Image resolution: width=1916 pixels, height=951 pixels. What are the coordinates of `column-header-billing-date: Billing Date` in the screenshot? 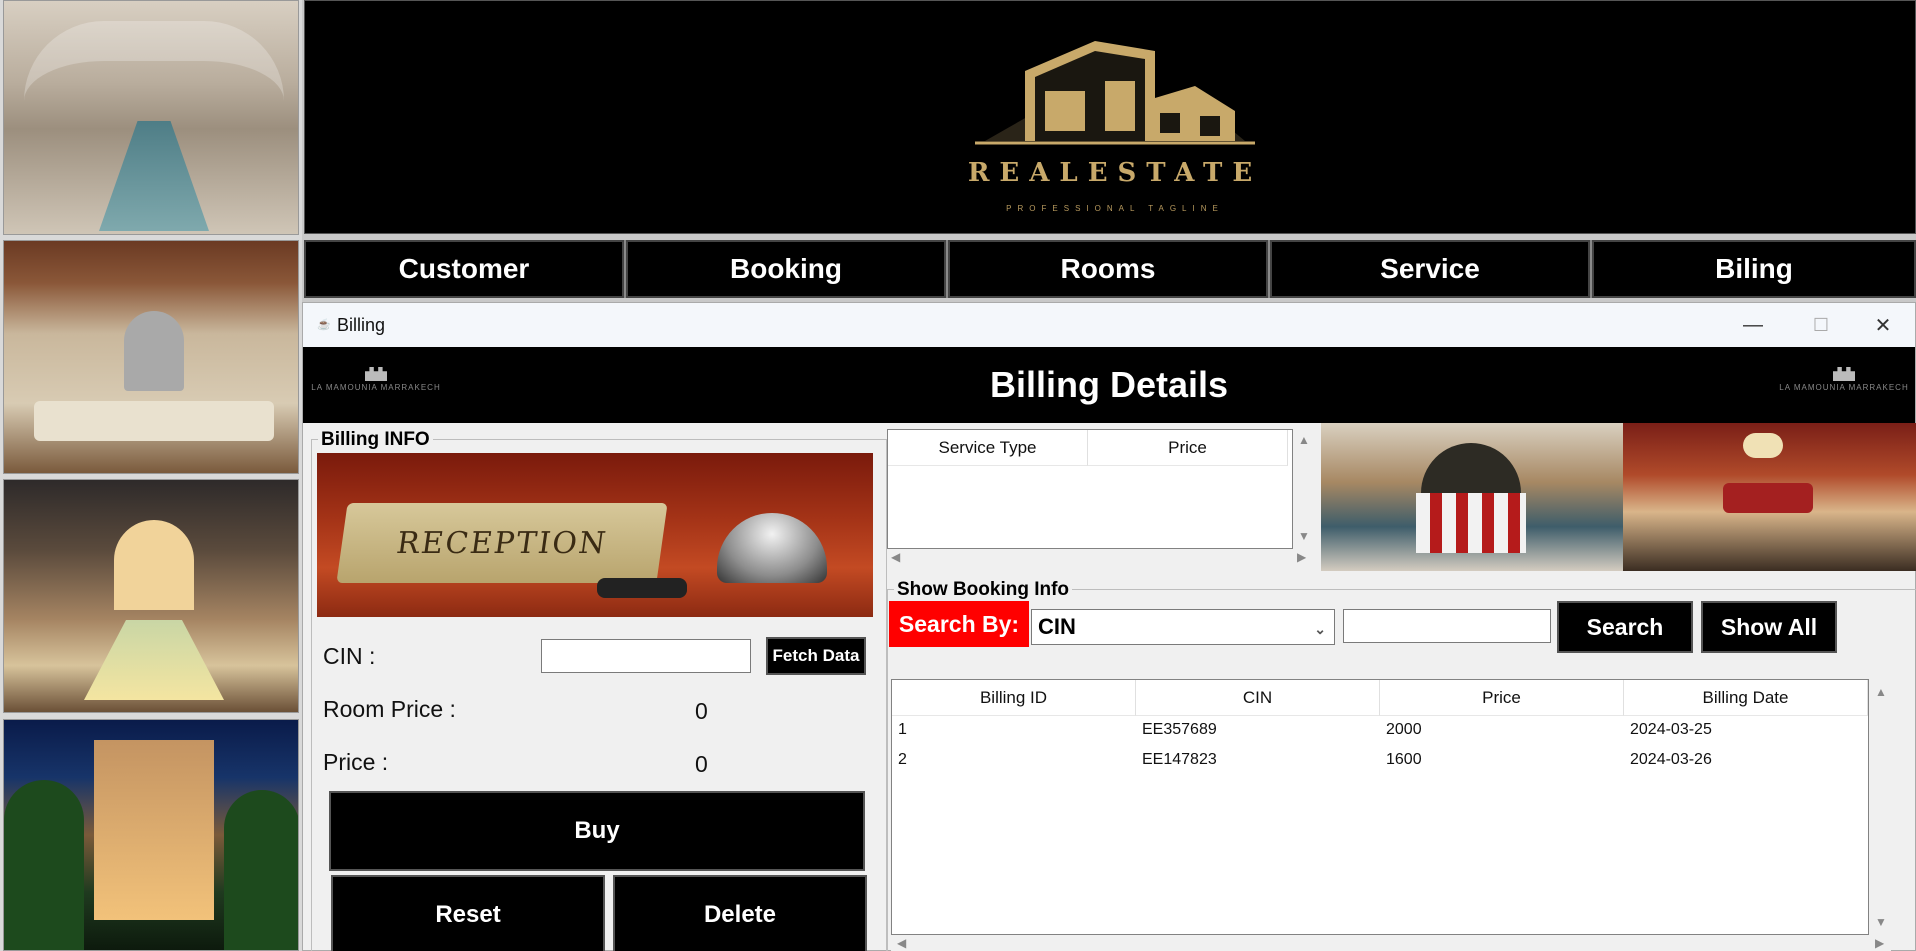 It's located at (1746, 698).